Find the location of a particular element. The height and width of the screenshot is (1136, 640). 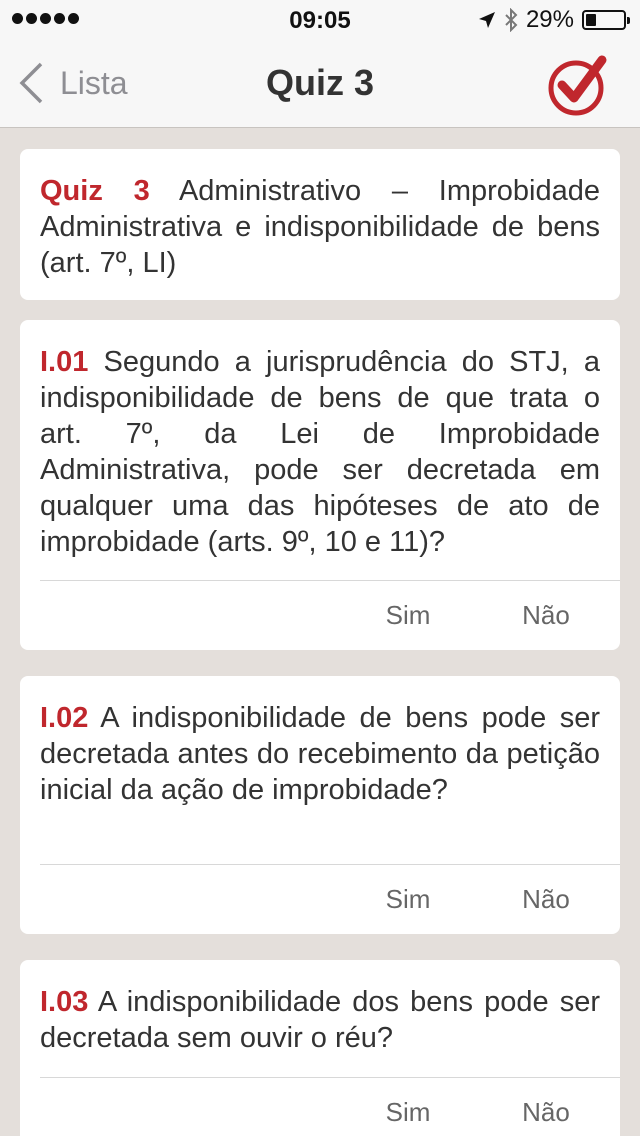

navigation-bar: Lista Quiz 3 is located at coordinates (320, 84).